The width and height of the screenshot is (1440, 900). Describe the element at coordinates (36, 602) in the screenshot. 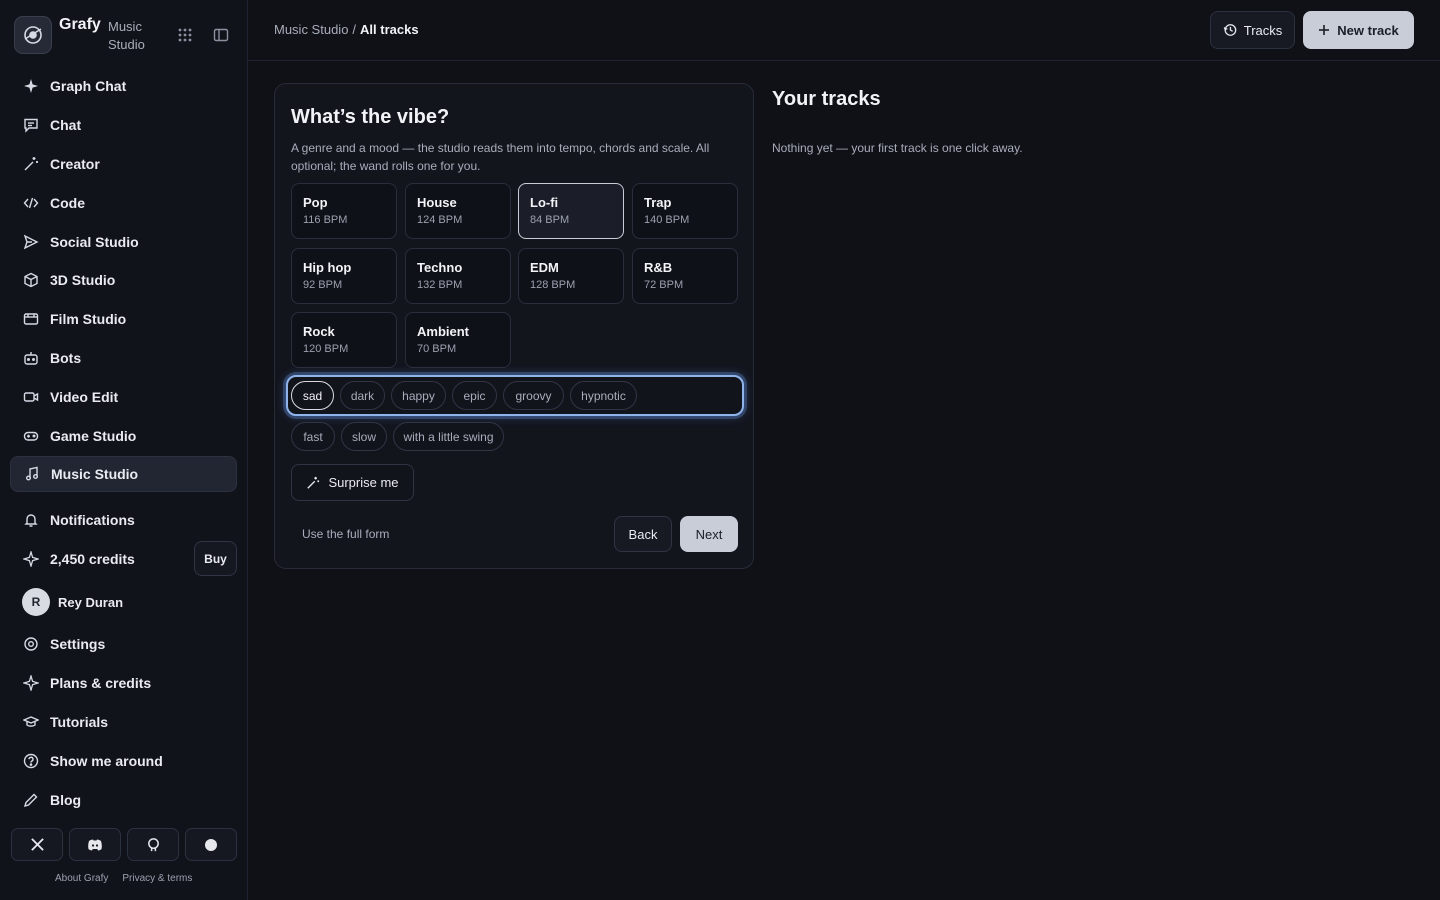

I see `avatar: R` at that location.